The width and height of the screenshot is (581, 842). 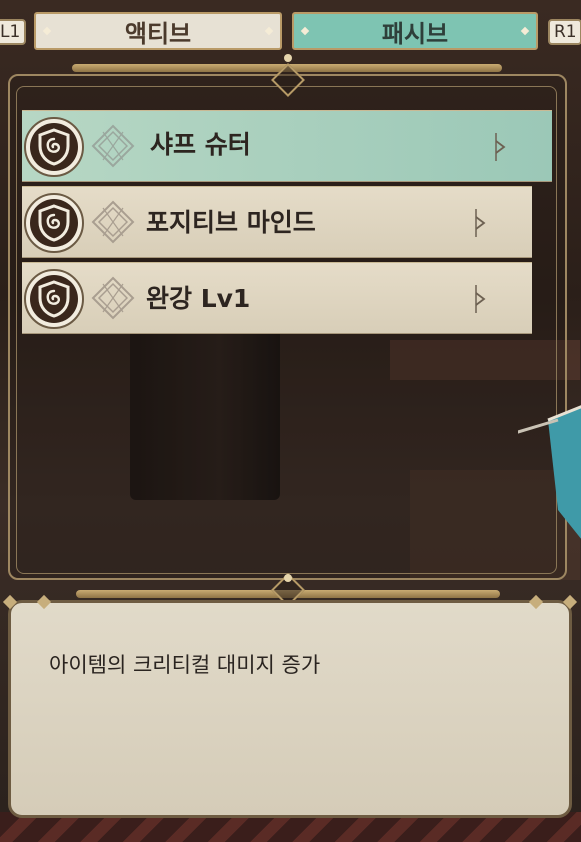 What do you see at coordinates (158, 33) in the screenshot?
I see `tab-label: 액티브` at bounding box center [158, 33].